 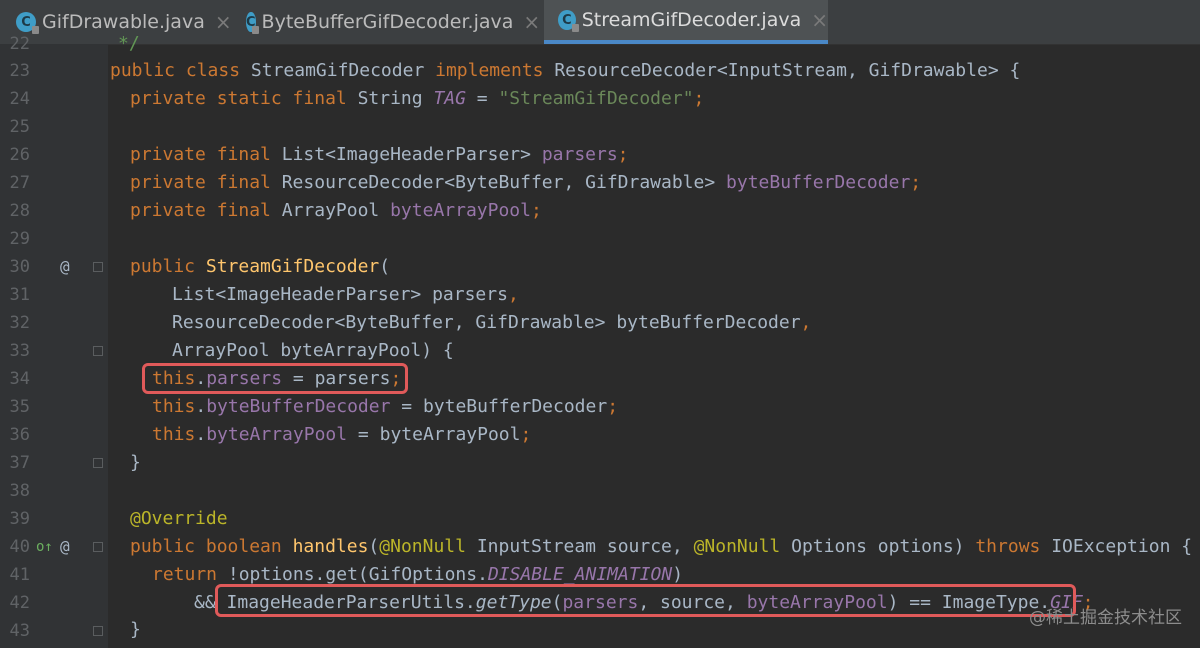 I want to click on line-number: 43, so click(x=19, y=631).